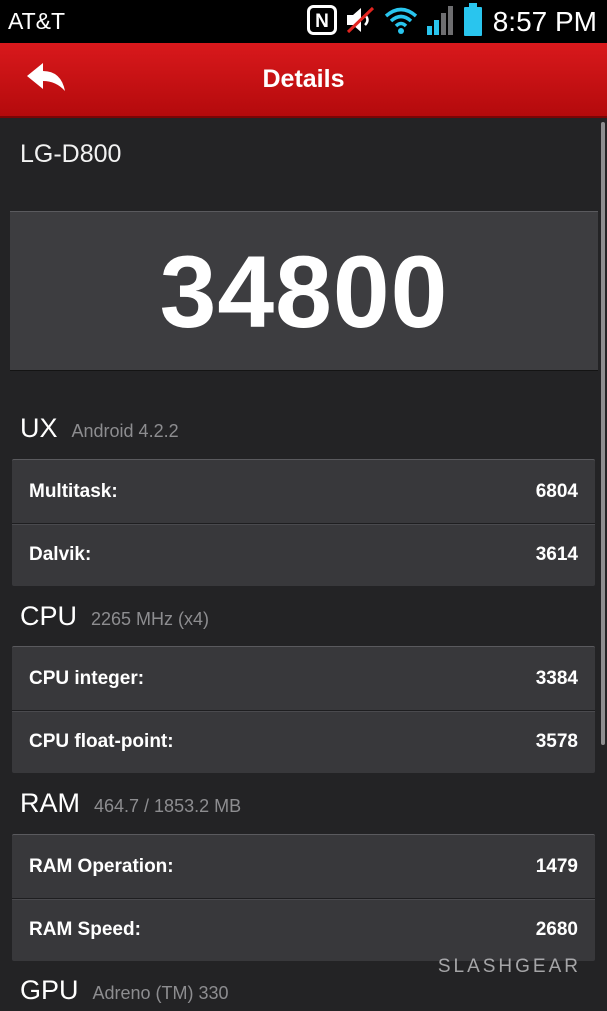 The height and width of the screenshot is (1011, 607). I want to click on metric-group-cpu: CPU integer: 3384 CPU float-point: 3578, so click(303, 709).